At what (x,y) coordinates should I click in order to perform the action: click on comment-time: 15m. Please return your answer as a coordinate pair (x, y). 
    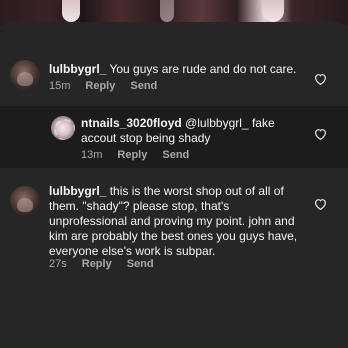
    Looking at the image, I should click on (60, 86).